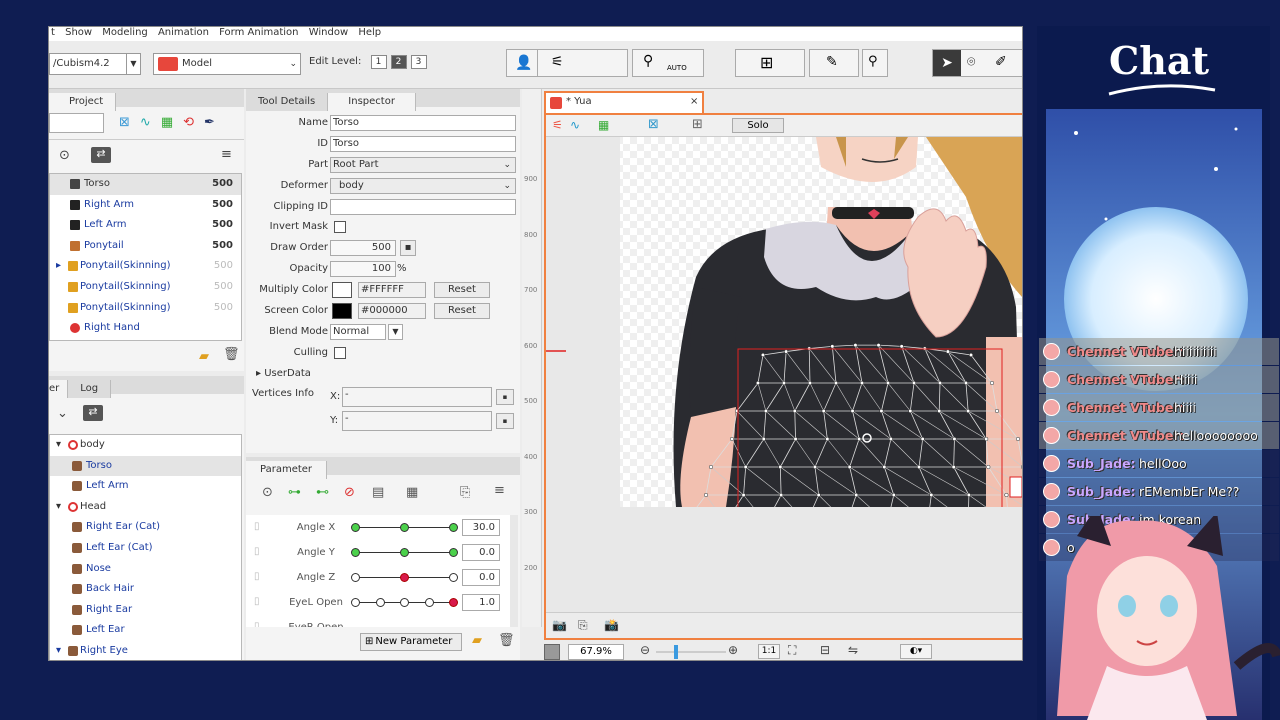 Image resolution: width=1280 pixels, height=720 pixels. What do you see at coordinates (1015, 487) in the screenshot?
I see `edge-close-icon` at bounding box center [1015, 487].